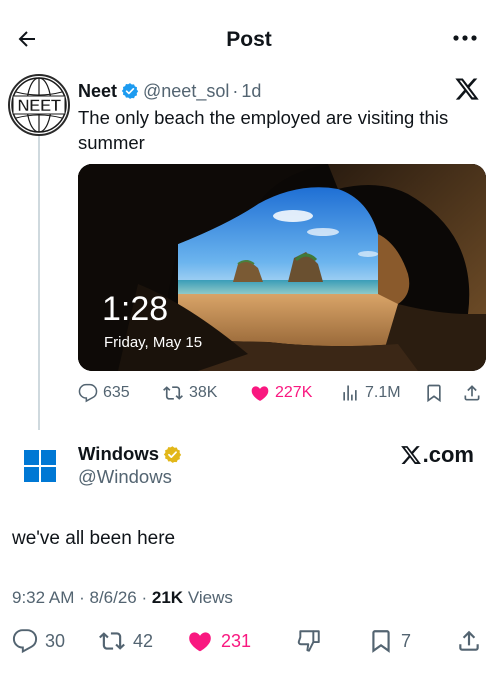 The height and width of the screenshot is (680, 498). I want to click on bookmark-button: 7, so click(389, 641).